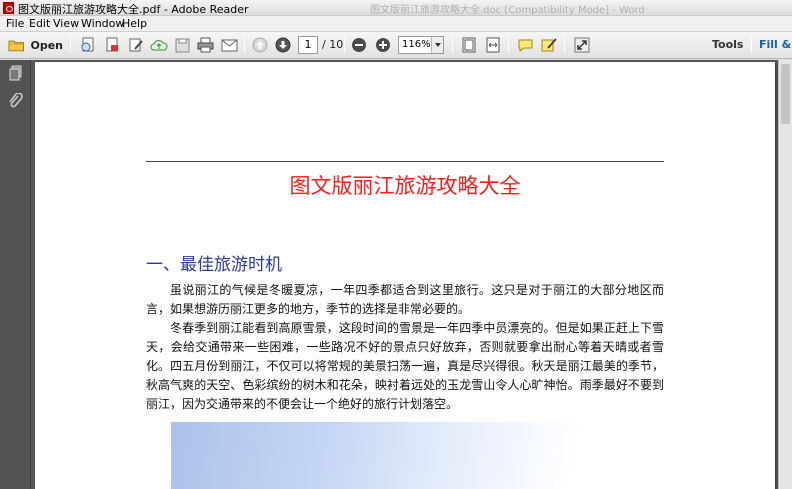 This screenshot has width=792, height=489. What do you see at coordinates (359, 45) in the screenshot?
I see `zoom-out-icon` at bounding box center [359, 45].